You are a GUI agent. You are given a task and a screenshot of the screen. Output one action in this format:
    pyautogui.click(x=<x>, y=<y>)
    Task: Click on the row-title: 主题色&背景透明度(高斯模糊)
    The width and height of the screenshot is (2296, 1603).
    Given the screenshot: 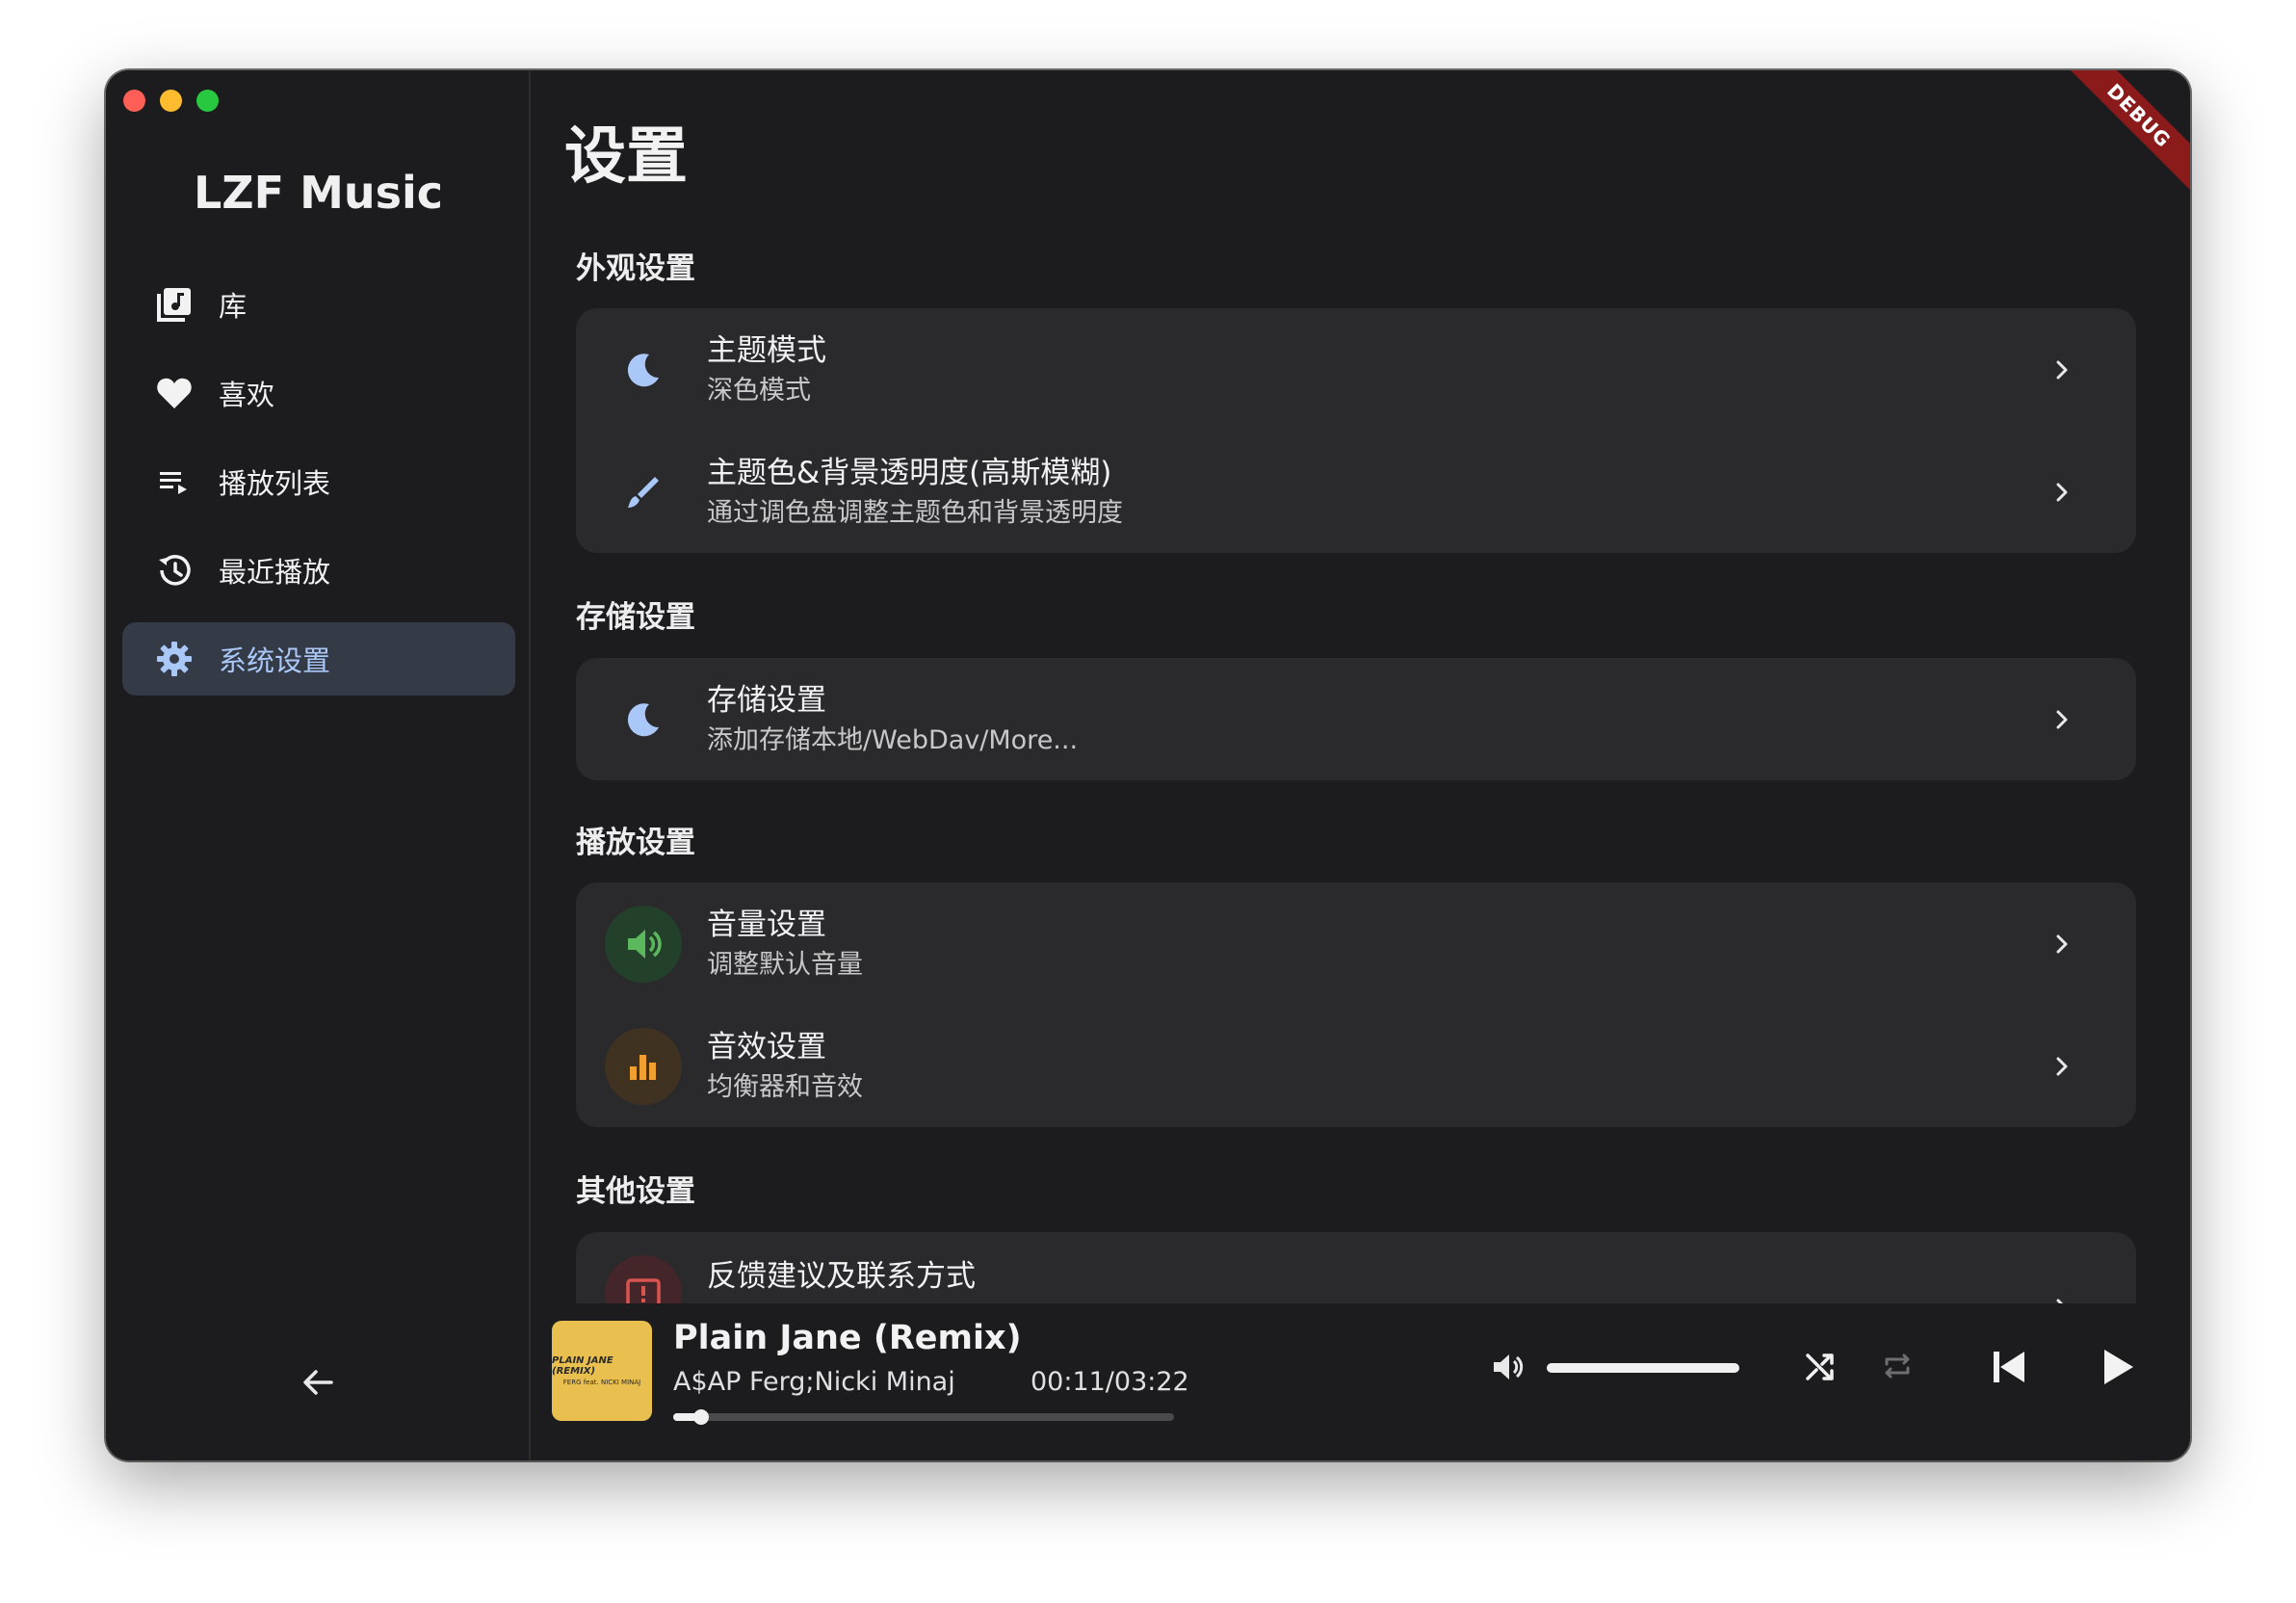 What is the action you would take?
    pyautogui.click(x=909, y=472)
    